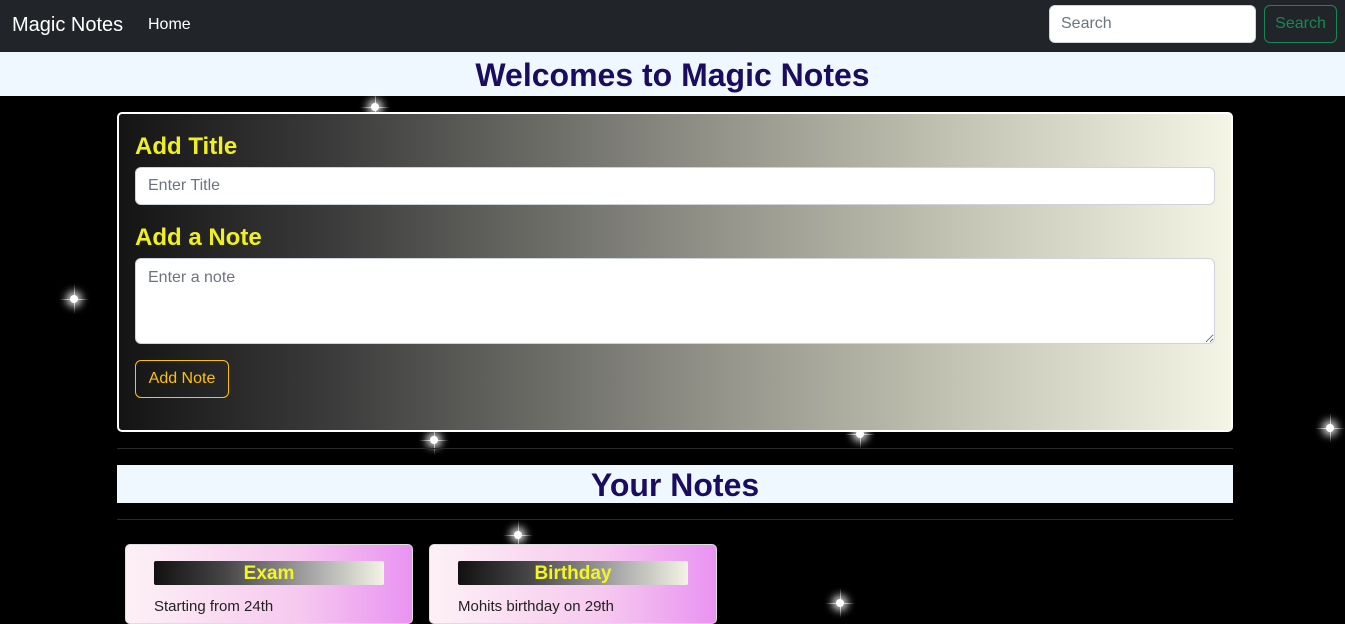 Image resolution: width=1345 pixels, height=624 pixels. Describe the element at coordinates (672, 26) in the screenshot. I see `navbar: Magic Notes Home Search` at that location.